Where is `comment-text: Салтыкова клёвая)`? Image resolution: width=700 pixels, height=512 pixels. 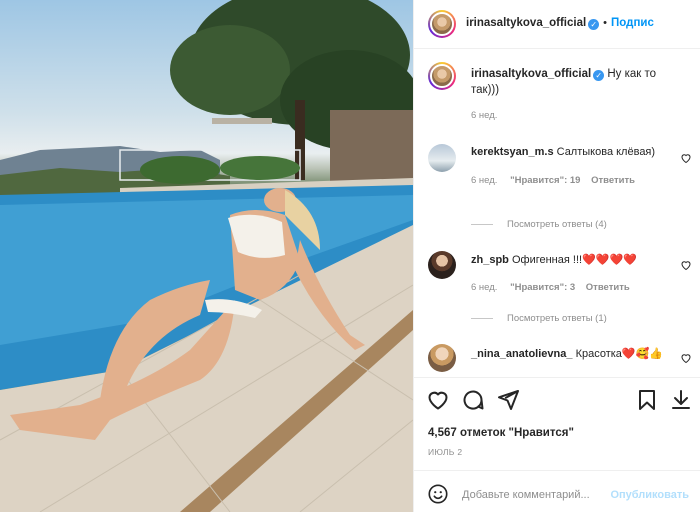
comment-text: Салтыкова клёвая) is located at coordinates (606, 152).